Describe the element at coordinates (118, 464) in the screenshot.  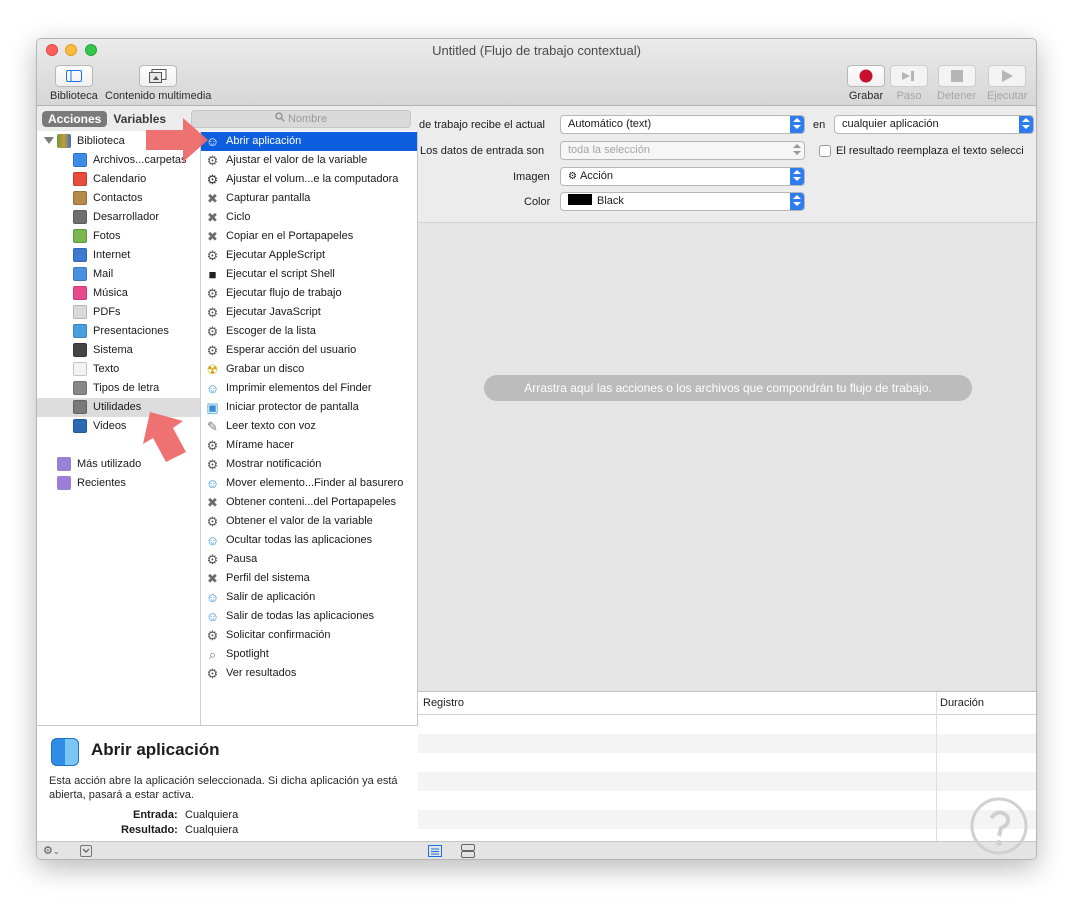
I see `sidebar-item-most-used: Más utilizado` at that location.